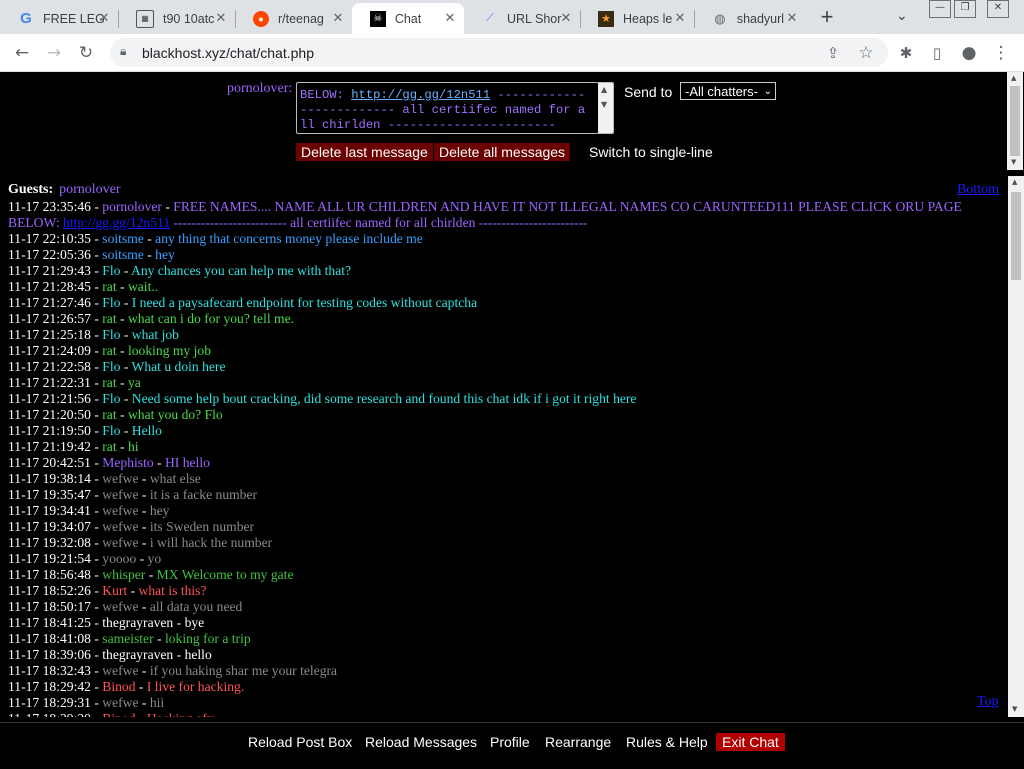  I want to click on message-timestamp: 11-17 22:10:35 -, so click(55, 238).